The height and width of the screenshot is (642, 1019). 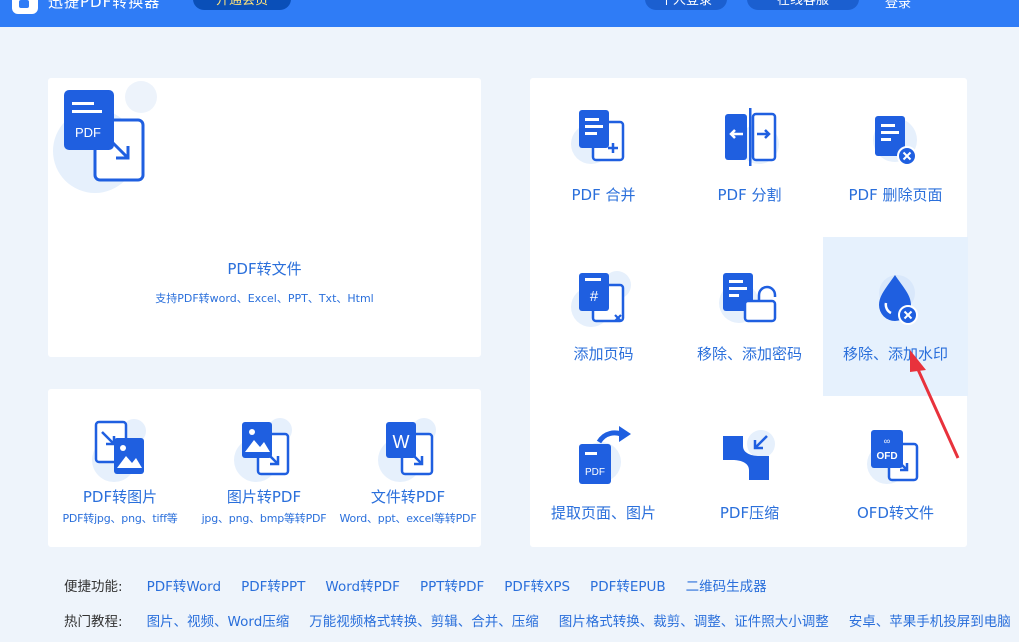 What do you see at coordinates (120, 497) in the screenshot?
I see `pdf-to-image-label: PDF转图片` at bounding box center [120, 497].